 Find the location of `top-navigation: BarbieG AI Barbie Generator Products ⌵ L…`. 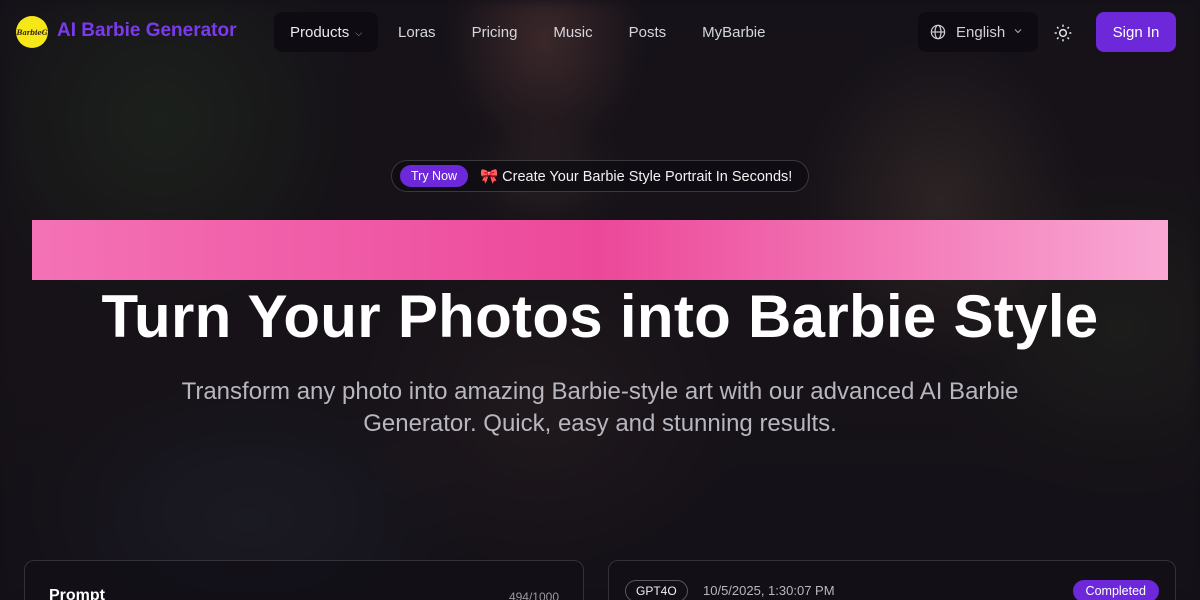

top-navigation: BarbieG AI Barbie Generator Products ⌵ L… is located at coordinates (600, 32).